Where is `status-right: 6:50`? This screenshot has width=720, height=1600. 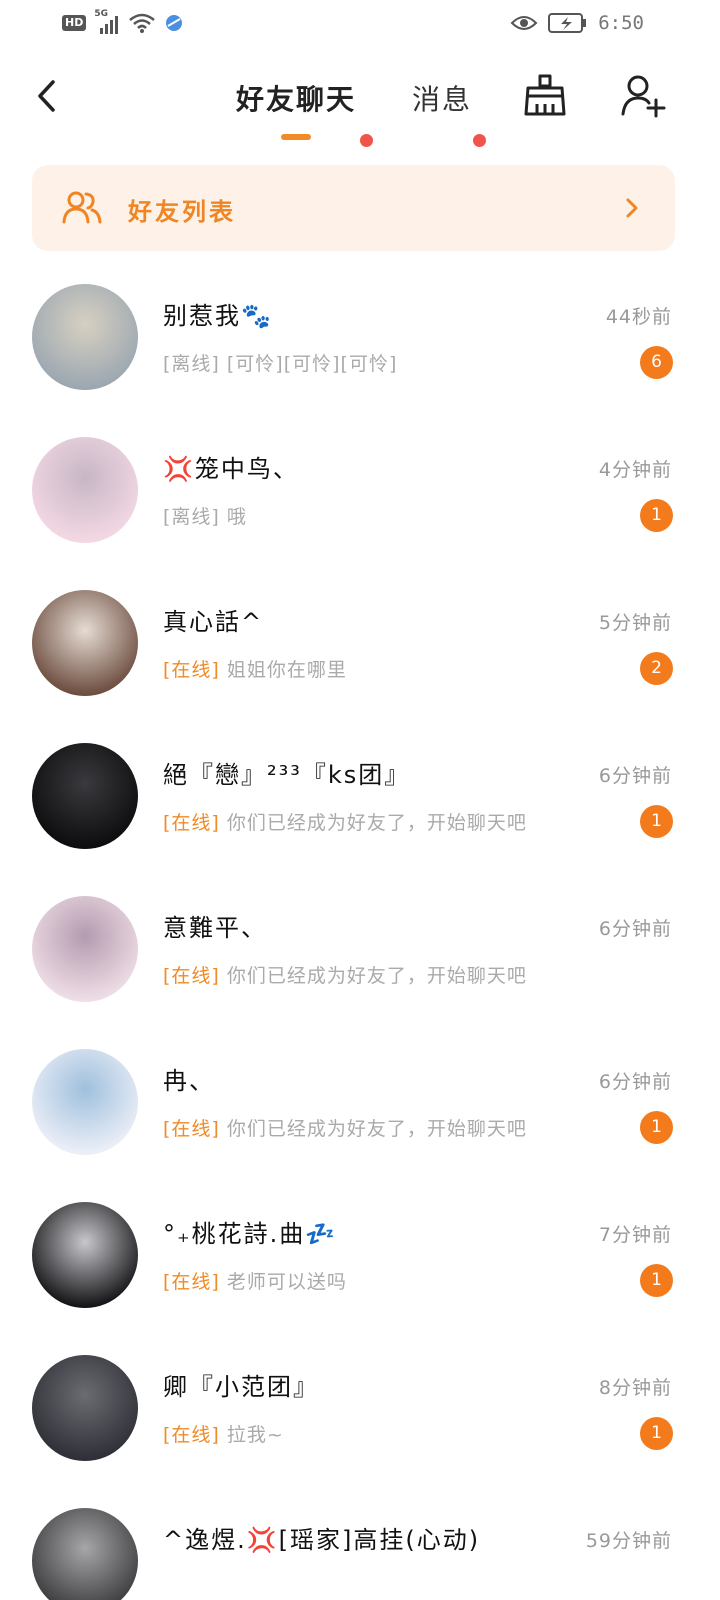 status-right: 6:50 is located at coordinates (577, 23).